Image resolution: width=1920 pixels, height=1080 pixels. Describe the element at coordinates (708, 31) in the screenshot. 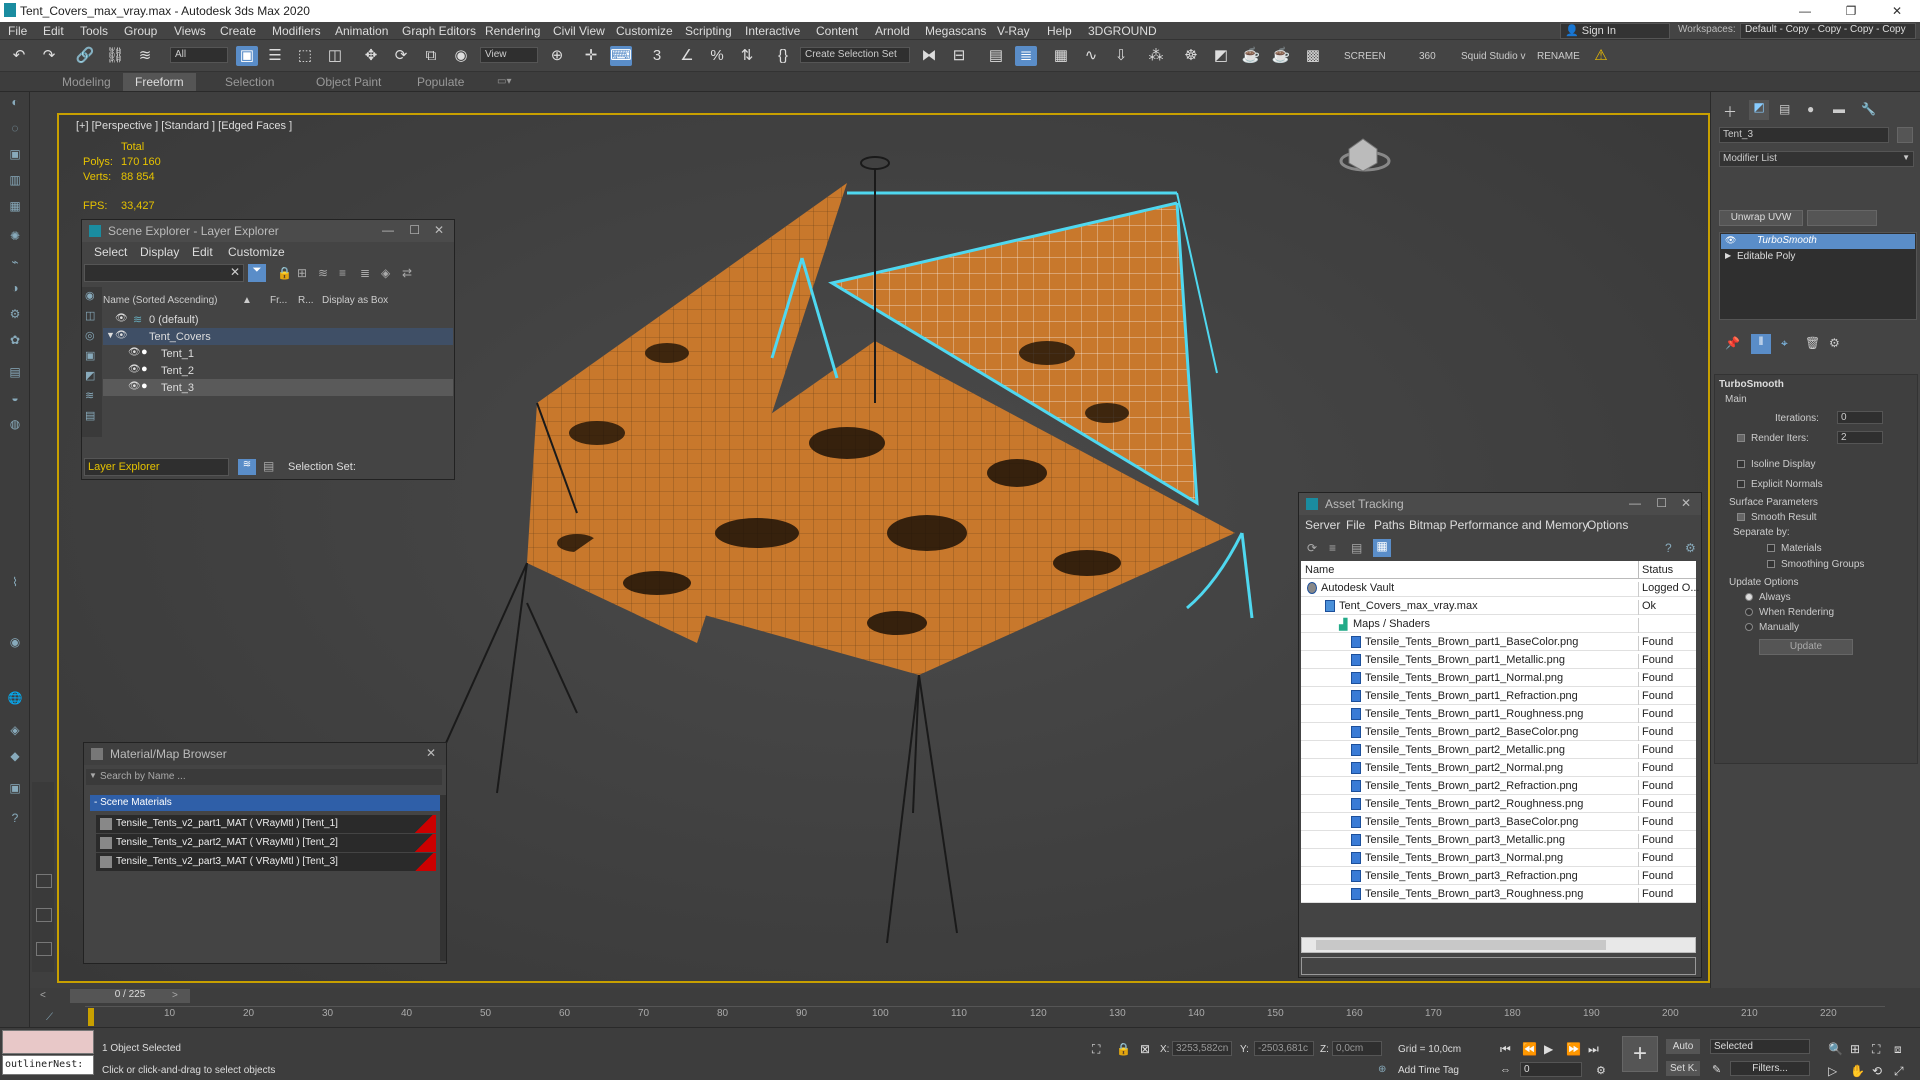

I see `menu-scripting: Scripting` at that location.